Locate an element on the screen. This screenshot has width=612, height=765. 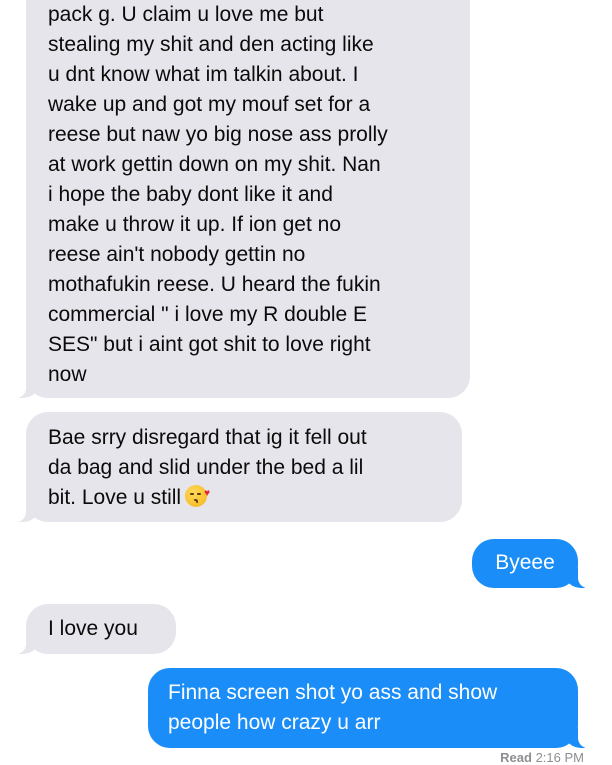
message-text: bit. Love u still is located at coordinates (115, 497).